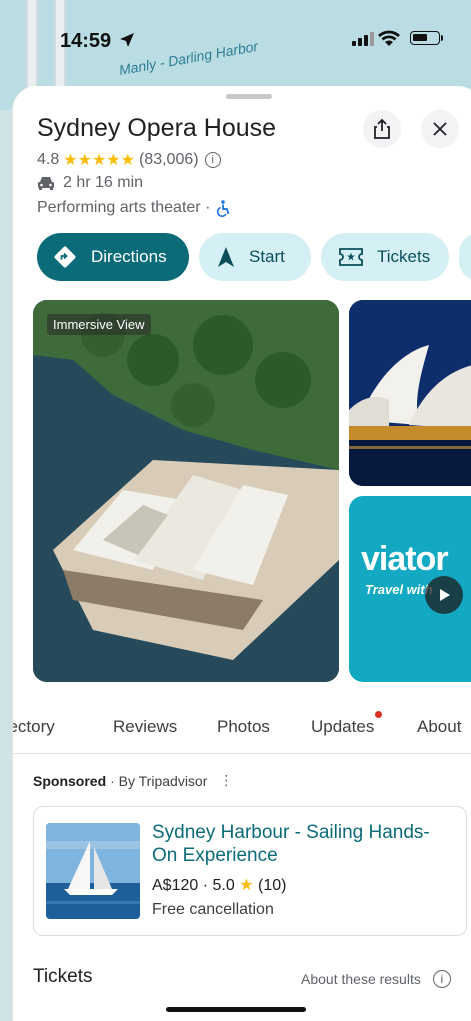 This screenshot has height=1021, width=471. I want to click on tickets-section-title: Tickets, so click(63, 976).